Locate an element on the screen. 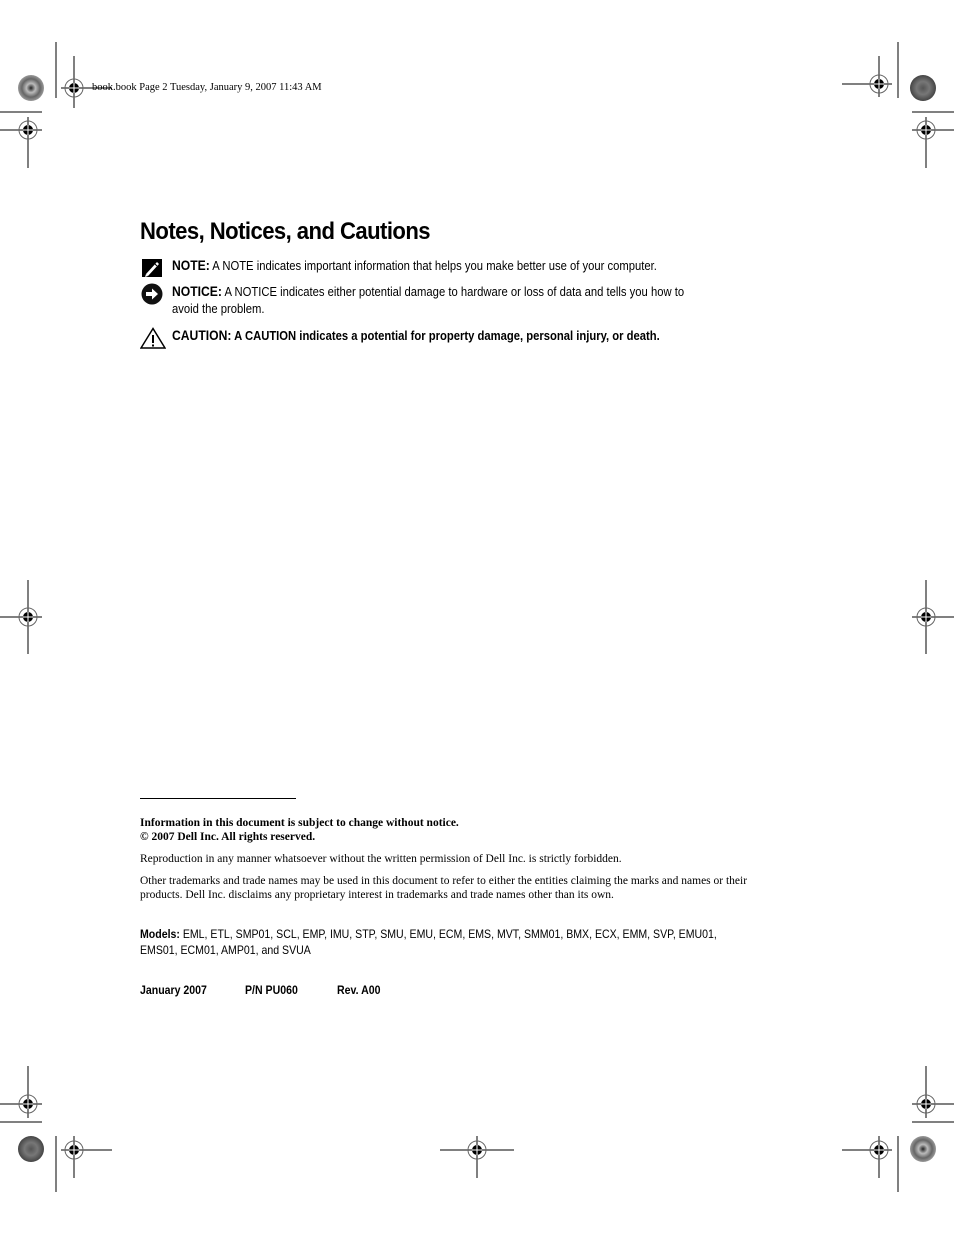 This screenshot has height=1235, width=954. arrow-circle-notice-icon is located at coordinates (152, 294).